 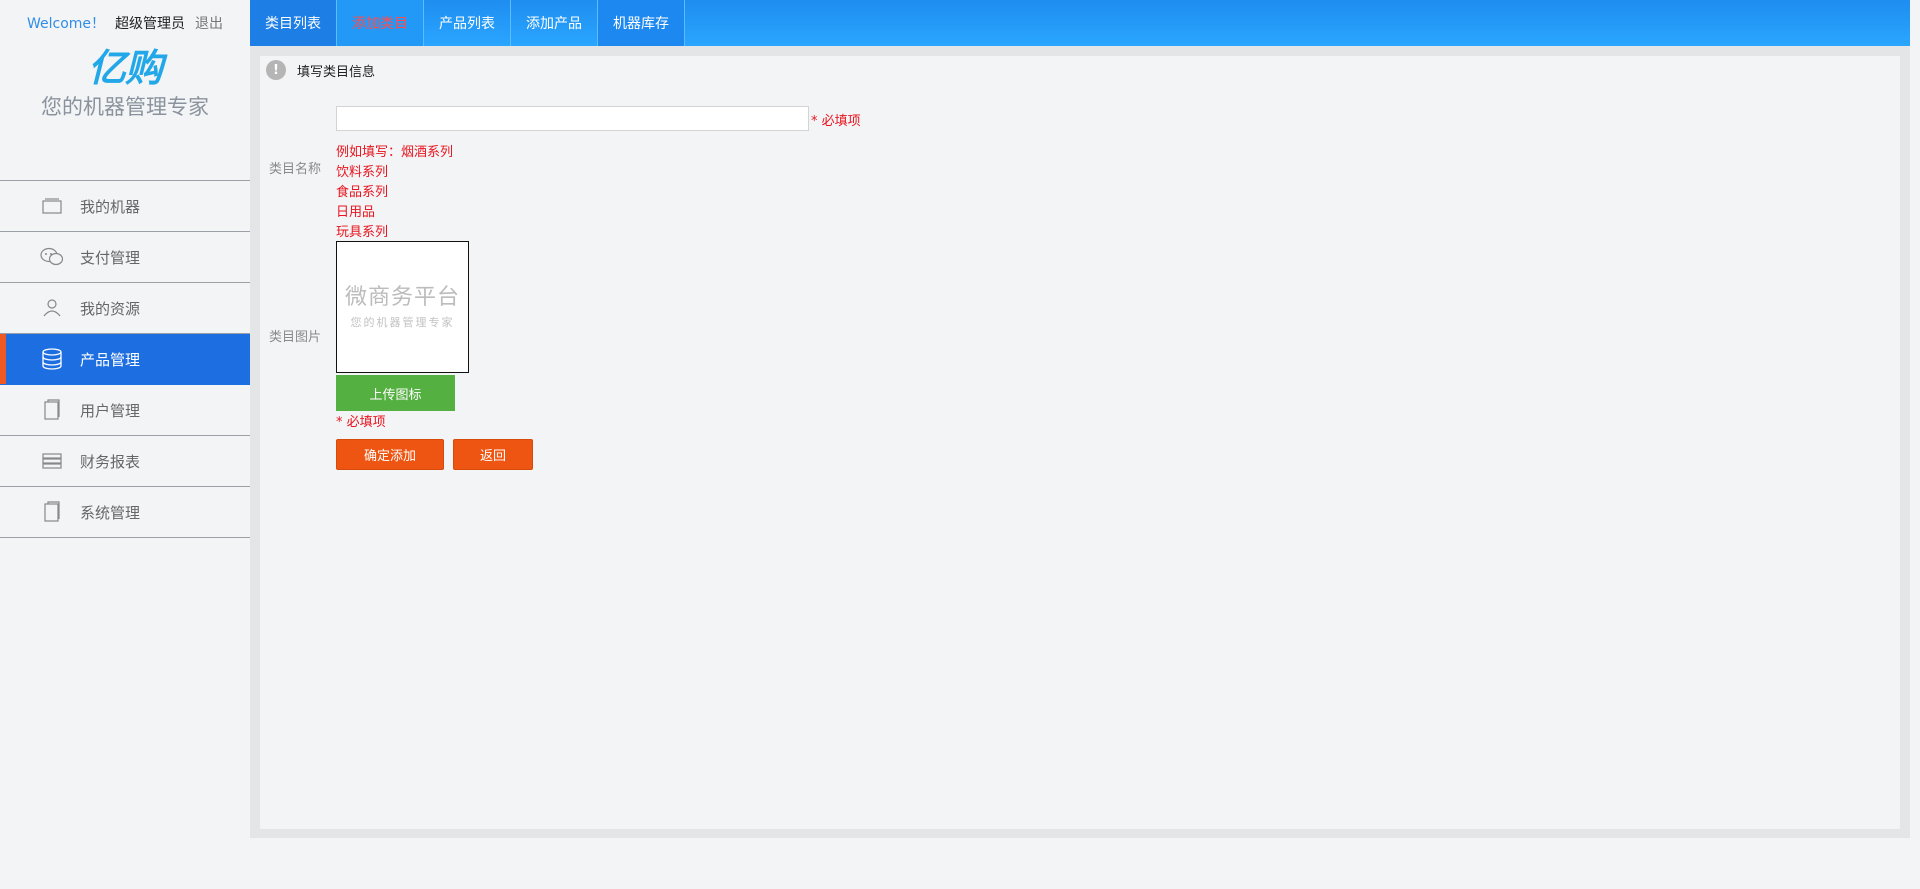 What do you see at coordinates (554, 23) in the screenshot?
I see `tab-add-product: 添加产品` at bounding box center [554, 23].